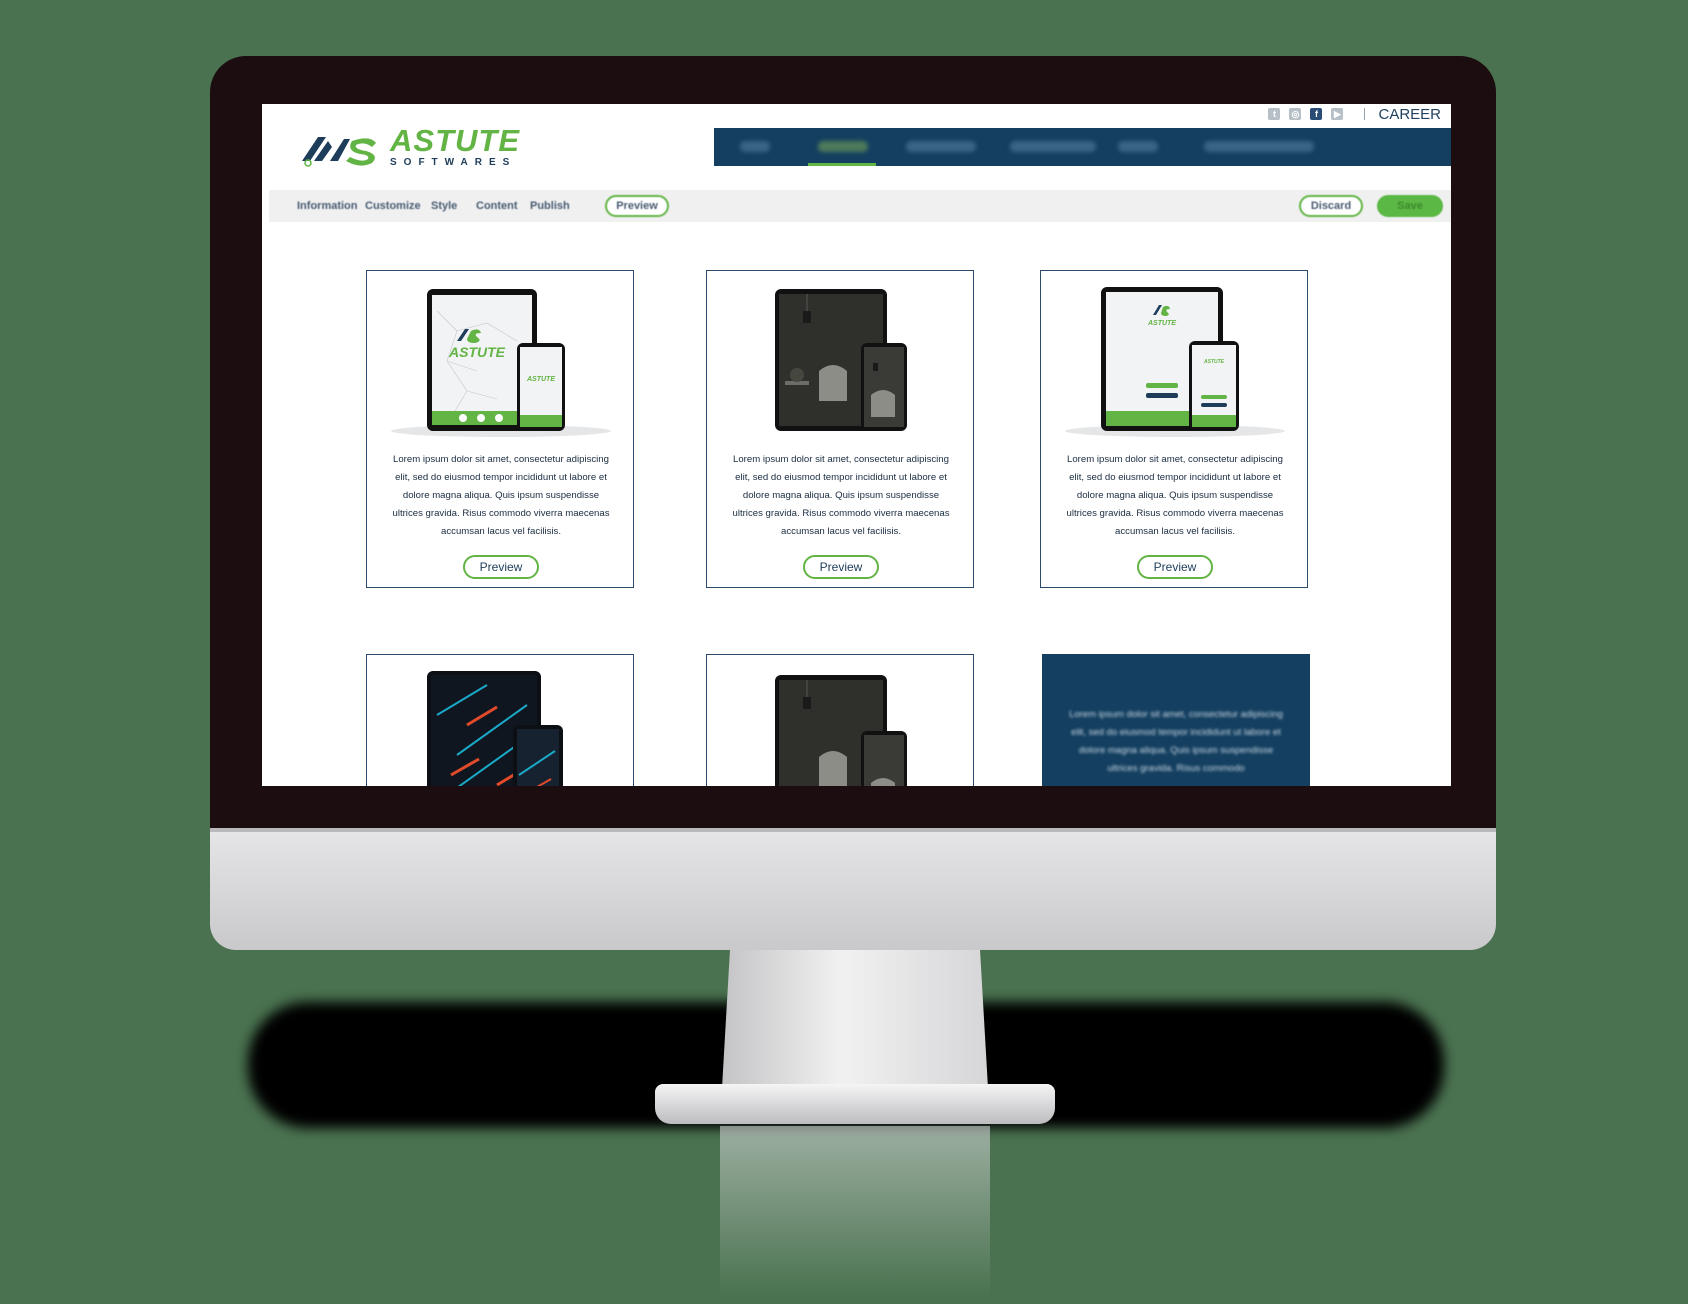 This screenshot has height=1304, width=1688. Describe the element at coordinates (855, 1104) in the screenshot. I see `monitor-stand-base` at that location.